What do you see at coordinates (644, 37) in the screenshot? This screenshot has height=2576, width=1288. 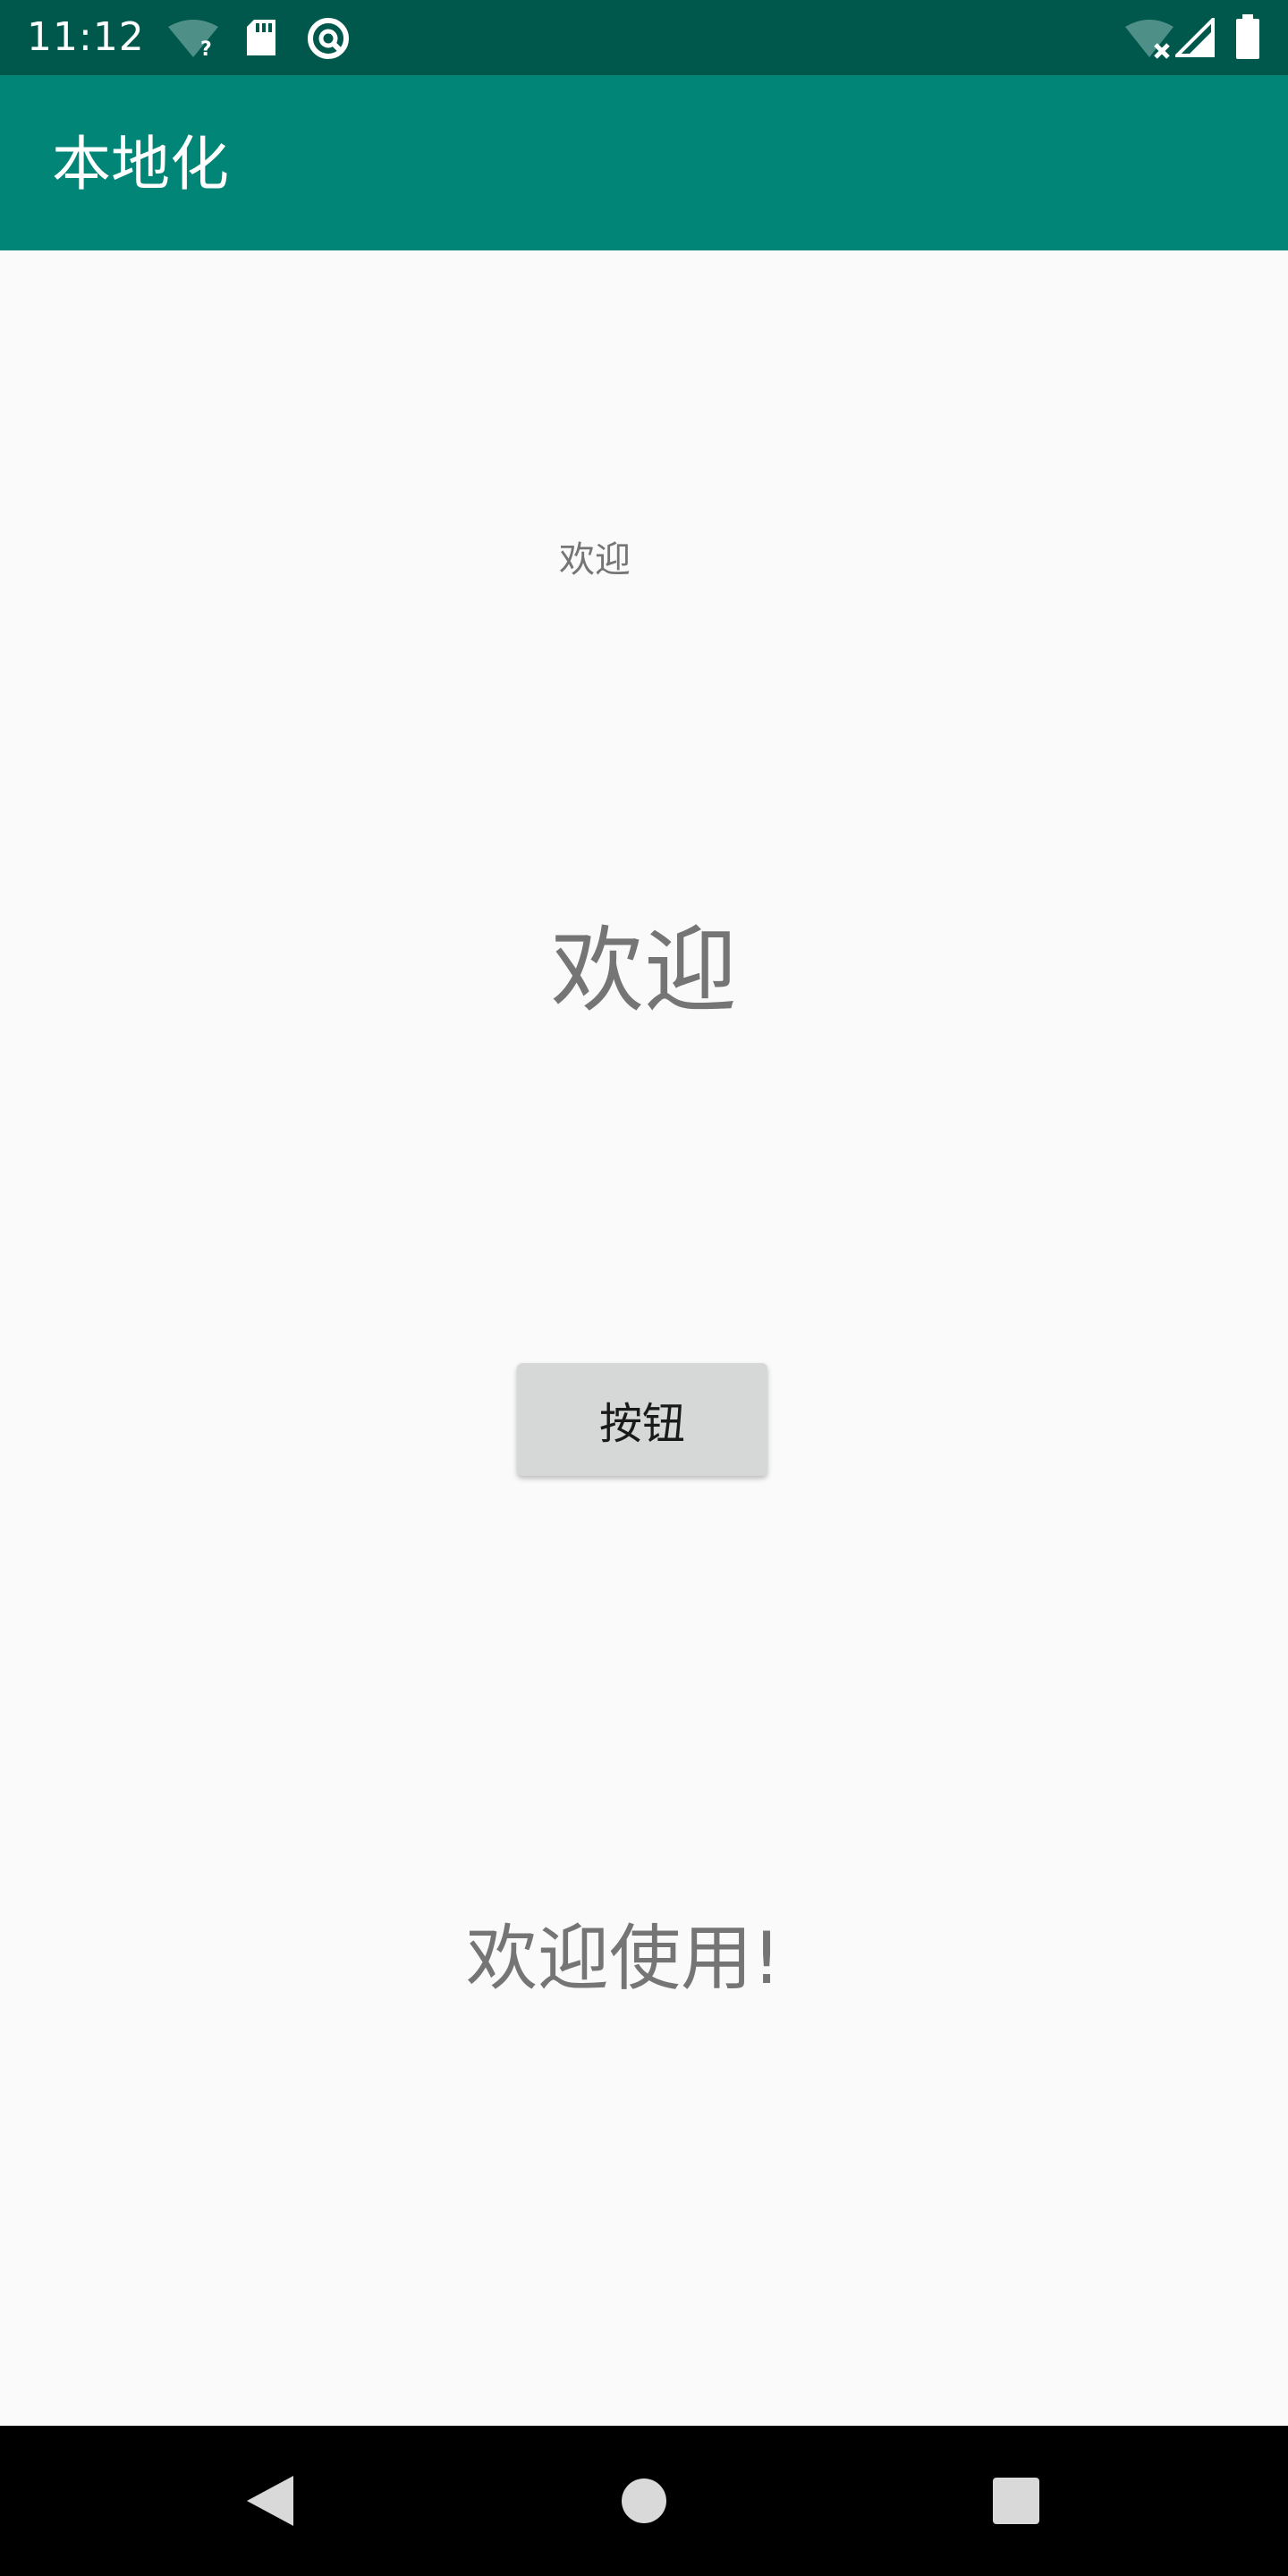 I see `status-bar: 11:12 ?` at bounding box center [644, 37].